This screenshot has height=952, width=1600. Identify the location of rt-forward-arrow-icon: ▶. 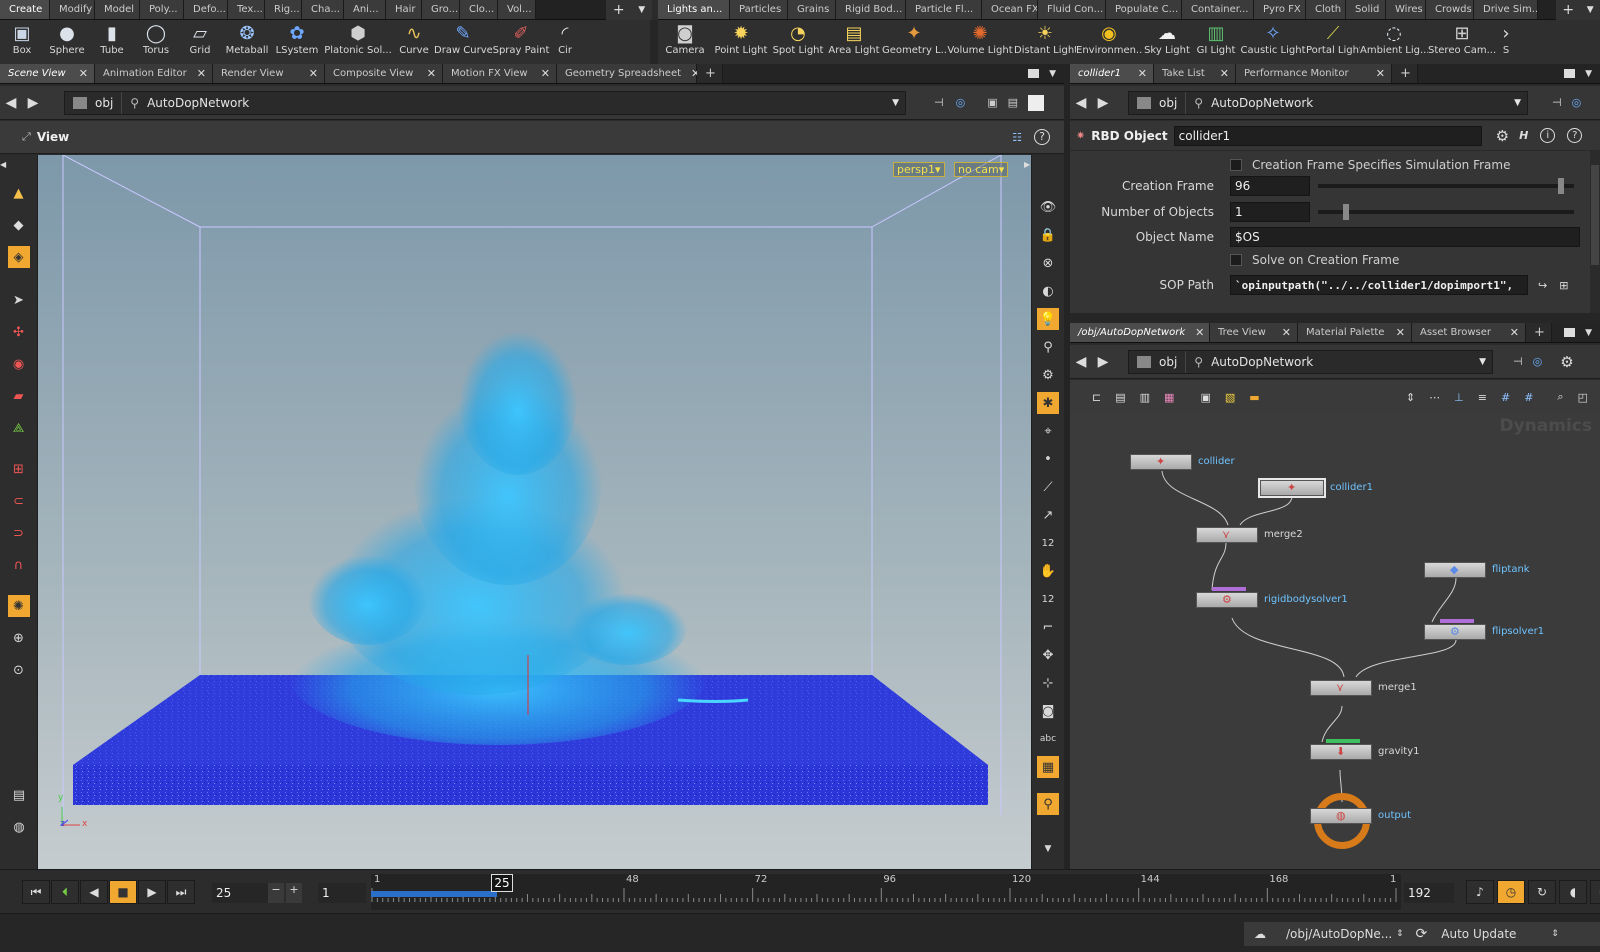
(1103, 103).